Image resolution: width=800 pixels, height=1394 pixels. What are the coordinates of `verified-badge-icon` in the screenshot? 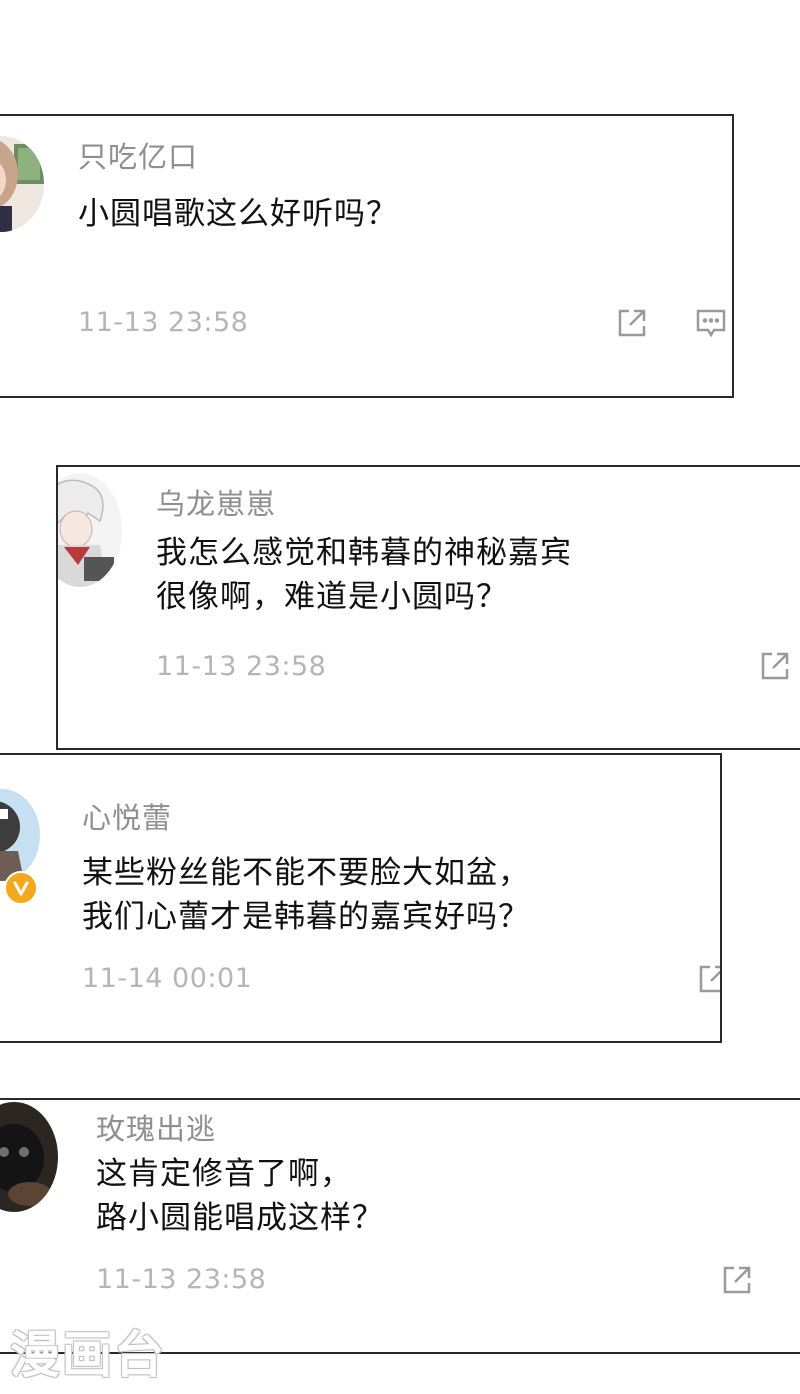 It's located at (21, 888).